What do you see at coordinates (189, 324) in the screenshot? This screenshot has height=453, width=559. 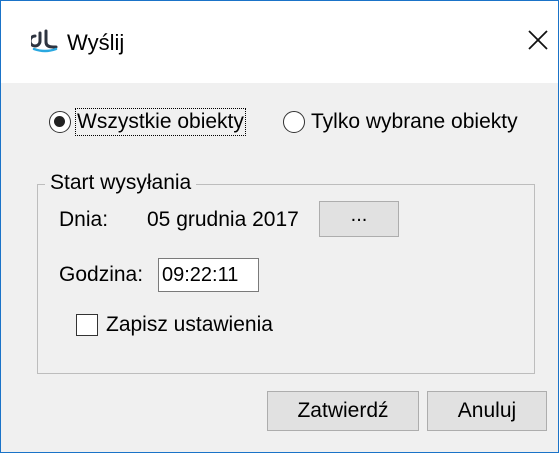 I see `save-settings-label: Zapisz ustawienia` at bounding box center [189, 324].